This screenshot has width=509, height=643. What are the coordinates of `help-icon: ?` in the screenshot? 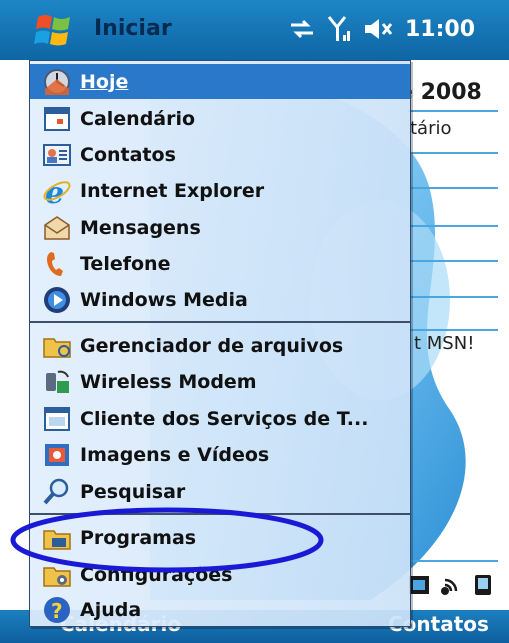 It's located at (57, 609).